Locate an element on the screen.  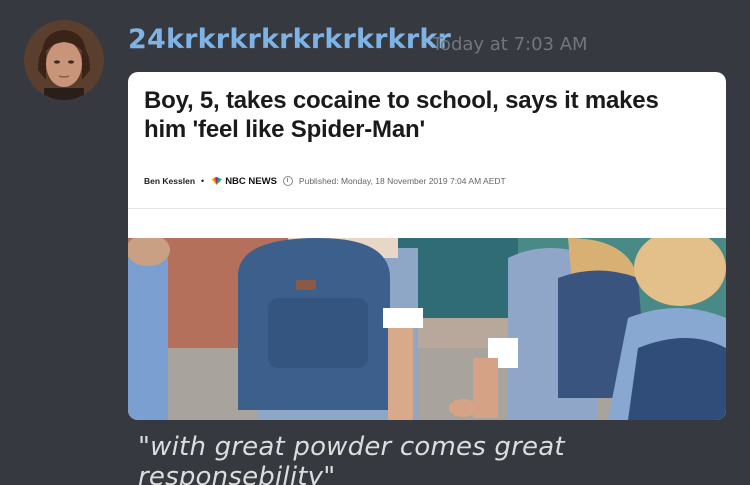
username: 24krkrkrkrkrkrkrkrkr is located at coordinates (289, 39).